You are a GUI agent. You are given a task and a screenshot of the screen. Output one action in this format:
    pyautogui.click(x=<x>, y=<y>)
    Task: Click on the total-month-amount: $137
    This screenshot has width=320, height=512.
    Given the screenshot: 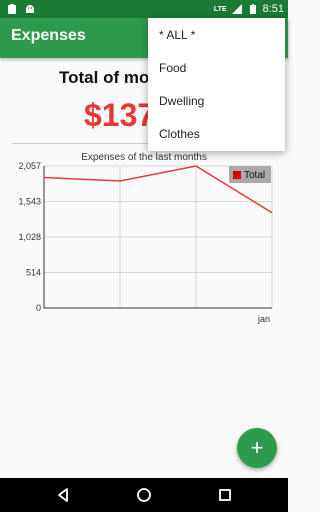 What is the action you would take?
    pyautogui.click(x=120, y=115)
    